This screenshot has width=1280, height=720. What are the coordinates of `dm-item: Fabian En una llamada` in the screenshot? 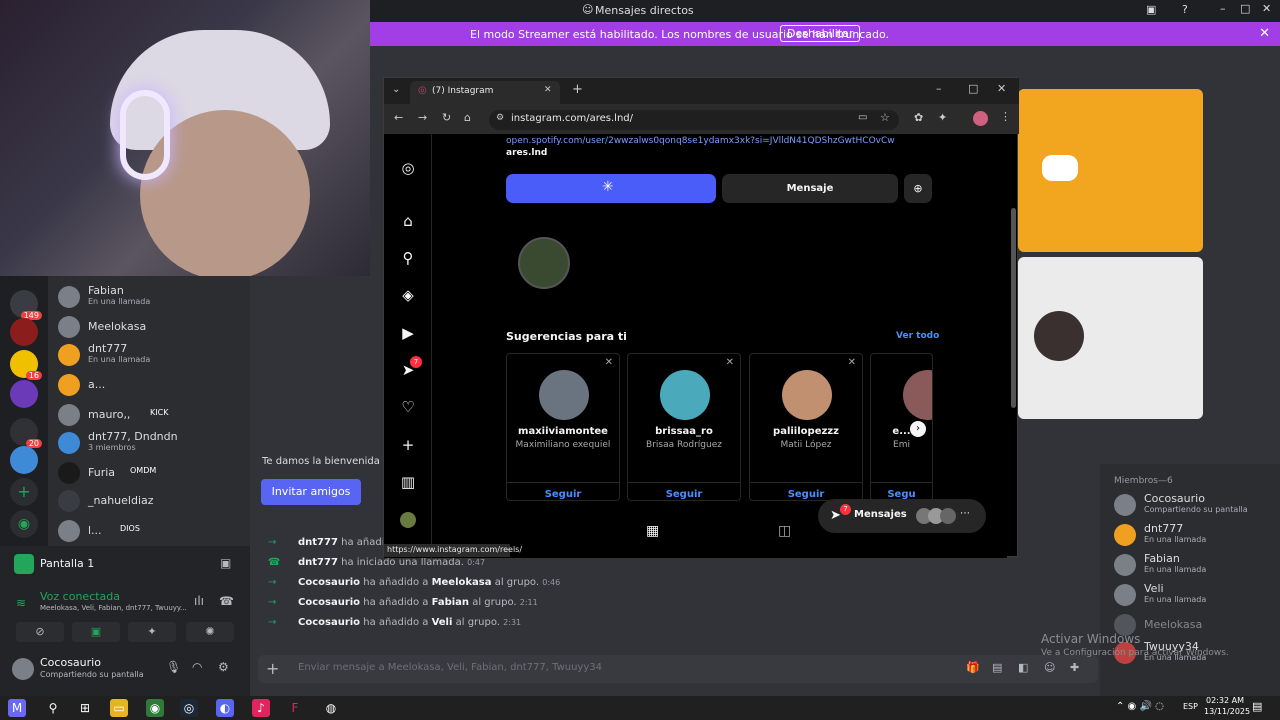 It's located at (153, 297).